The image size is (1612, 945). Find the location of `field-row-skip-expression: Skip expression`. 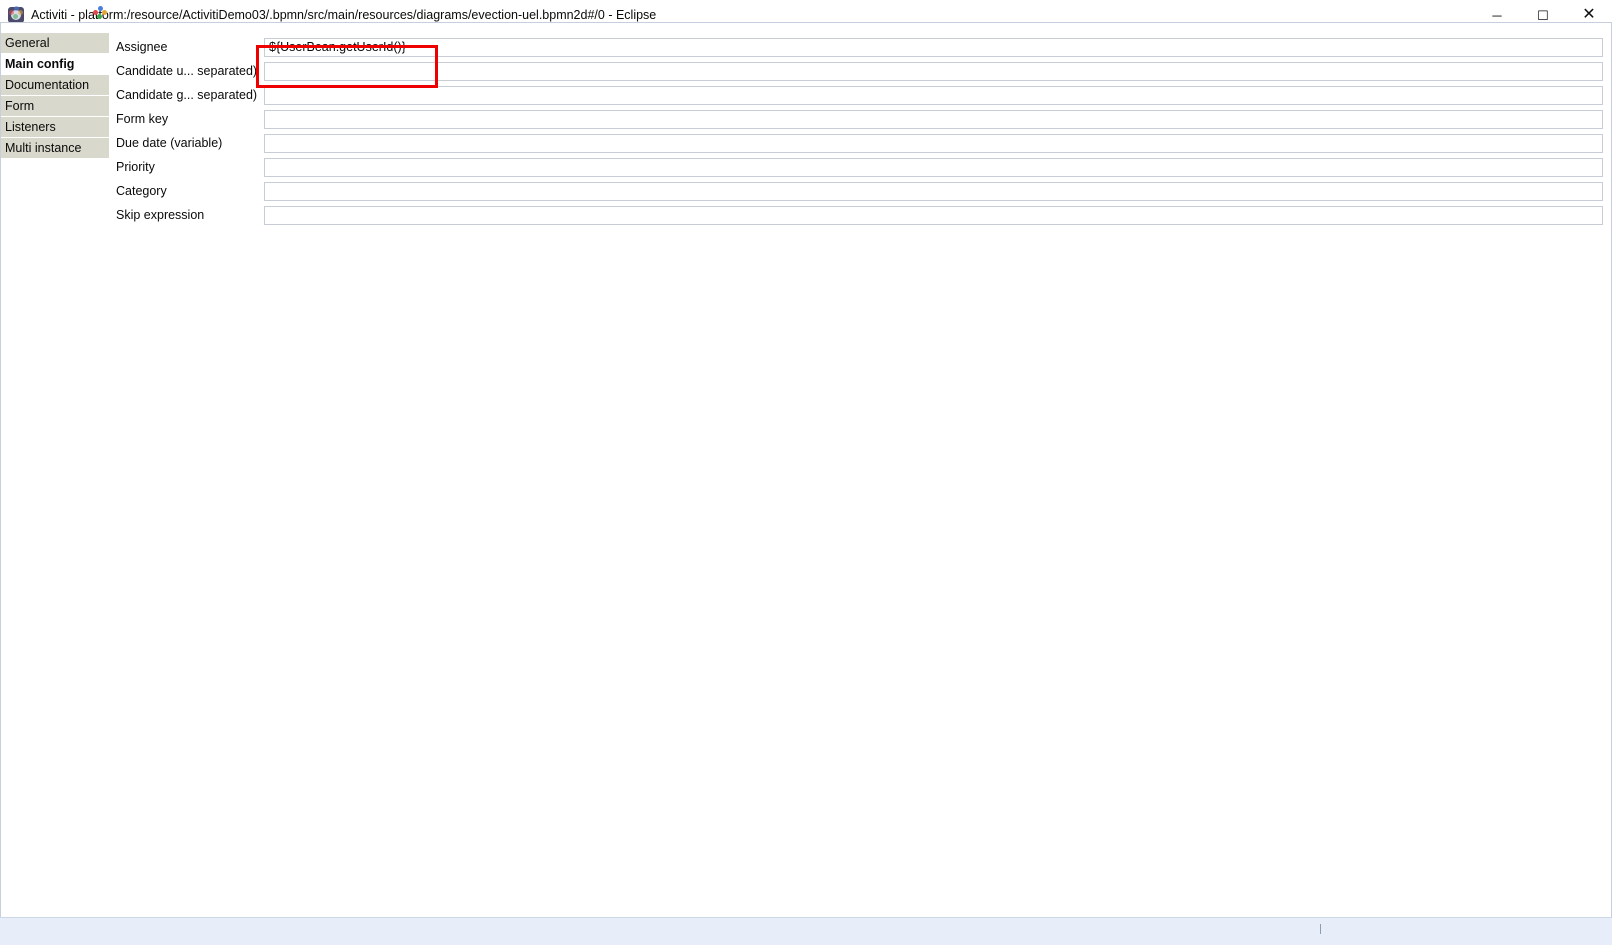

field-row-skip-expression: Skip expression is located at coordinates (860, 215).